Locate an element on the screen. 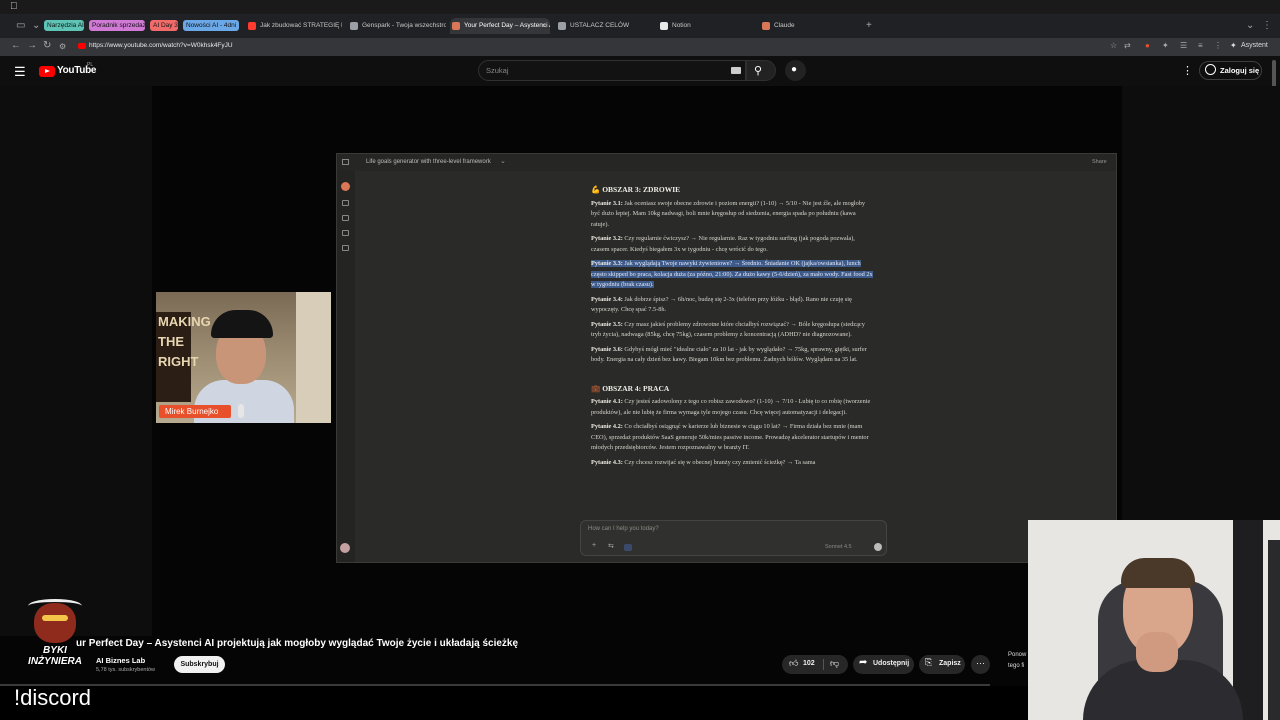 This screenshot has width=1280, height=720. tab-group-chip: Poradnik sprzedaży is located at coordinates (117, 25).